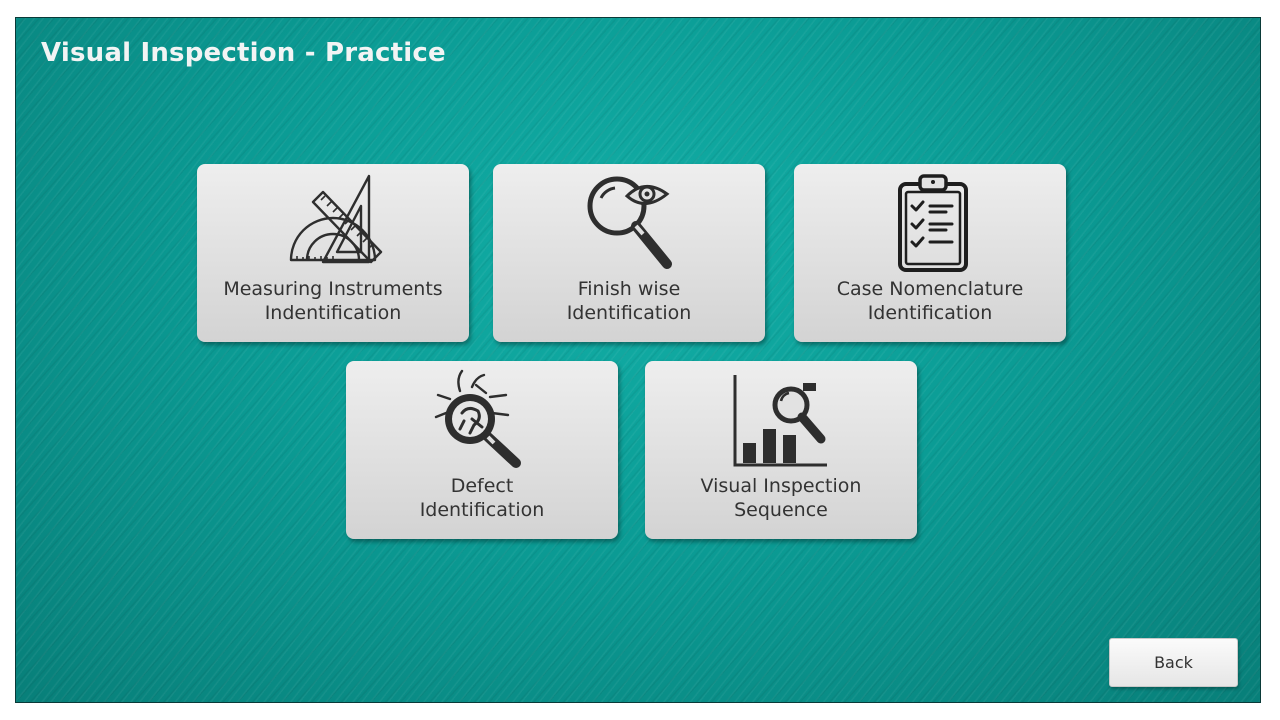  Describe the element at coordinates (482, 498) in the screenshot. I see `tile-label: Defect Identification` at that location.